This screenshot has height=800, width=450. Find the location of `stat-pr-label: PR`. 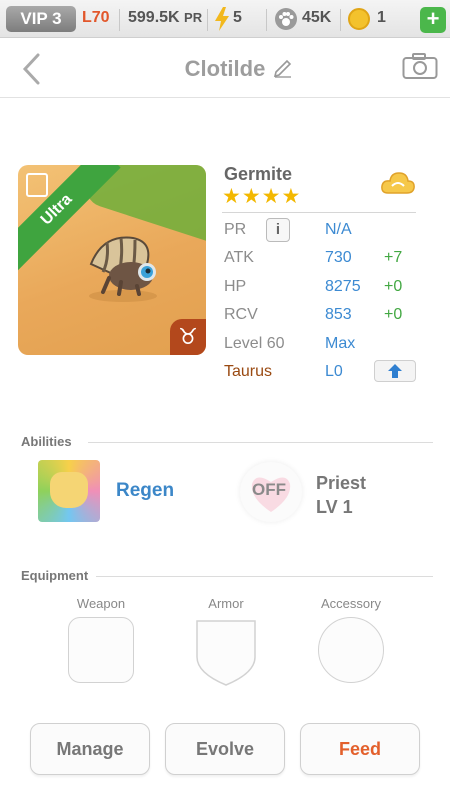

stat-pr-label: PR is located at coordinates (235, 229).